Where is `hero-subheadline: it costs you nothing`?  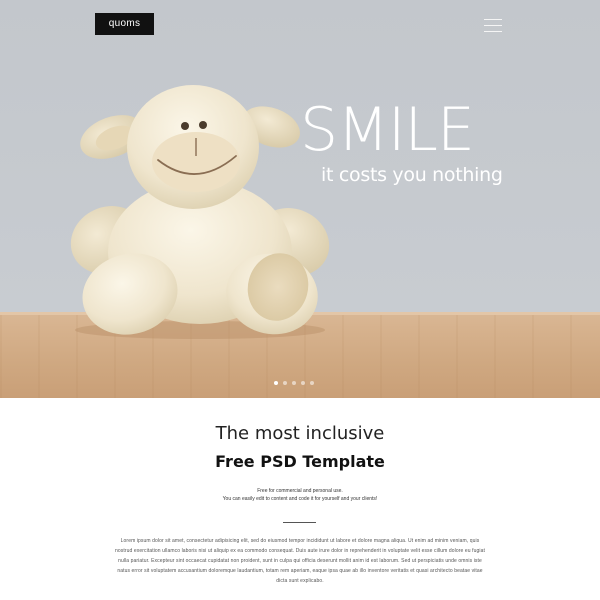 hero-subheadline: it costs you nothing is located at coordinates (412, 175).